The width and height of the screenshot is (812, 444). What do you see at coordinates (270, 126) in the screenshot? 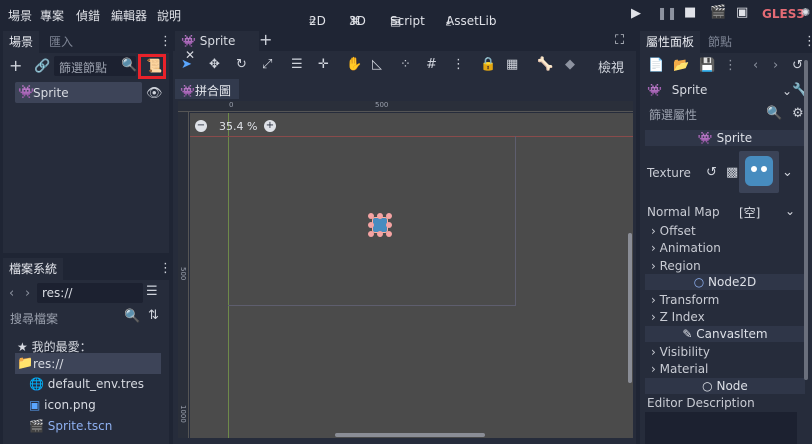
I see `zoom-in-button: +` at bounding box center [270, 126].